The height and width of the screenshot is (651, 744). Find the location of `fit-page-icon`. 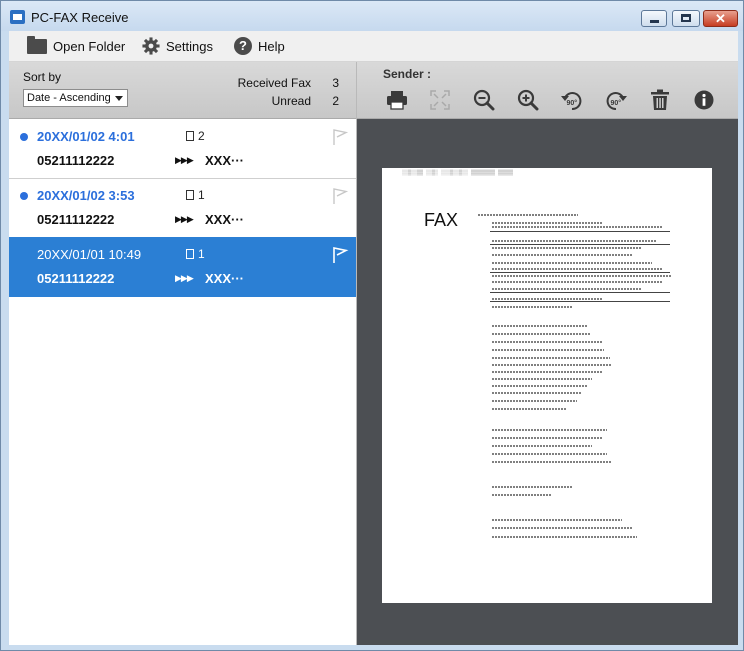

fit-page-icon is located at coordinates (440, 100).